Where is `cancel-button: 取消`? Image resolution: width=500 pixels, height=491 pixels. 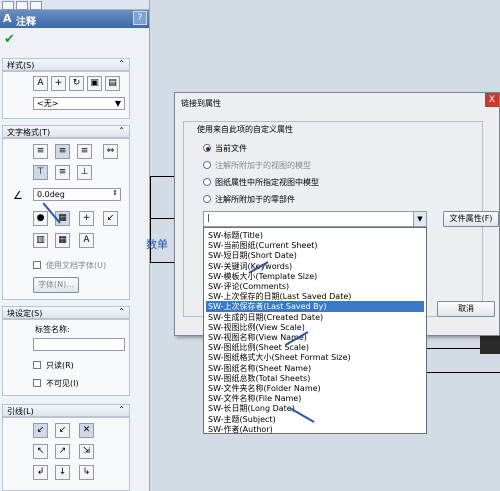 cancel-button: 取消 is located at coordinates (466, 309).